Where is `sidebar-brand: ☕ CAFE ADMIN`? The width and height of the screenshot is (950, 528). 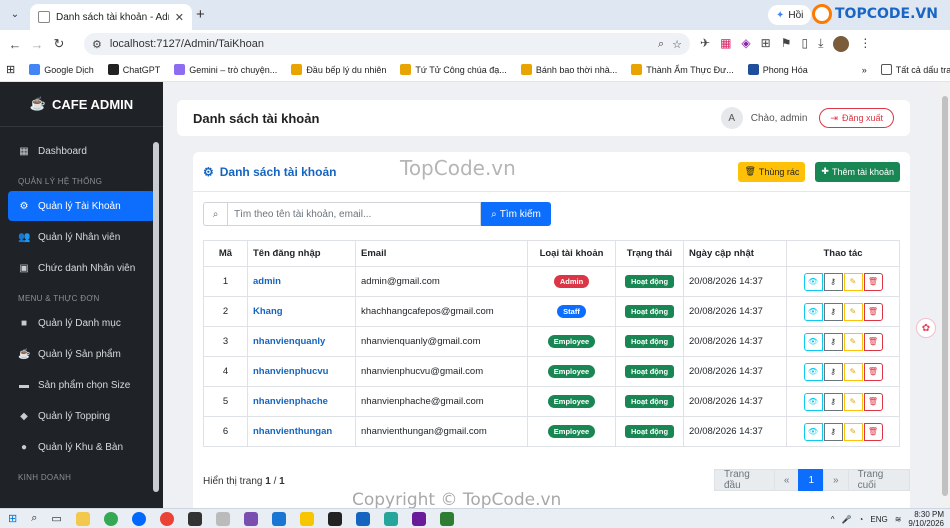
sidebar-brand: ☕ CAFE ADMIN is located at coordinates (81, 104).